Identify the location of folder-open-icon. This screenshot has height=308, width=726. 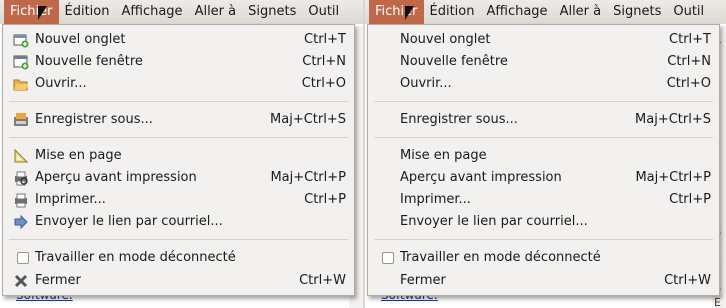
(21, 84).